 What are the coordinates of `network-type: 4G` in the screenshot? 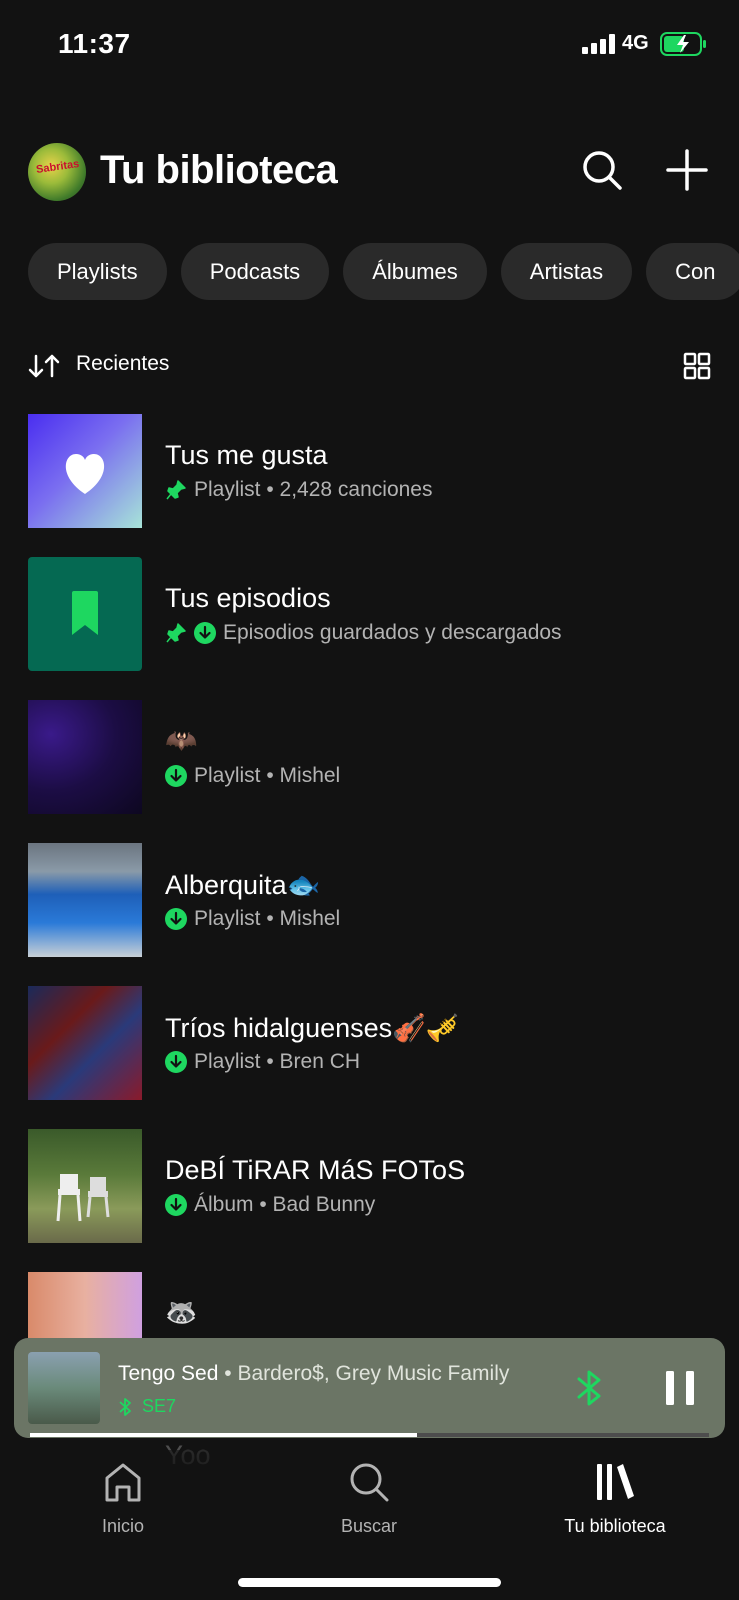 It's located at (635, 43).